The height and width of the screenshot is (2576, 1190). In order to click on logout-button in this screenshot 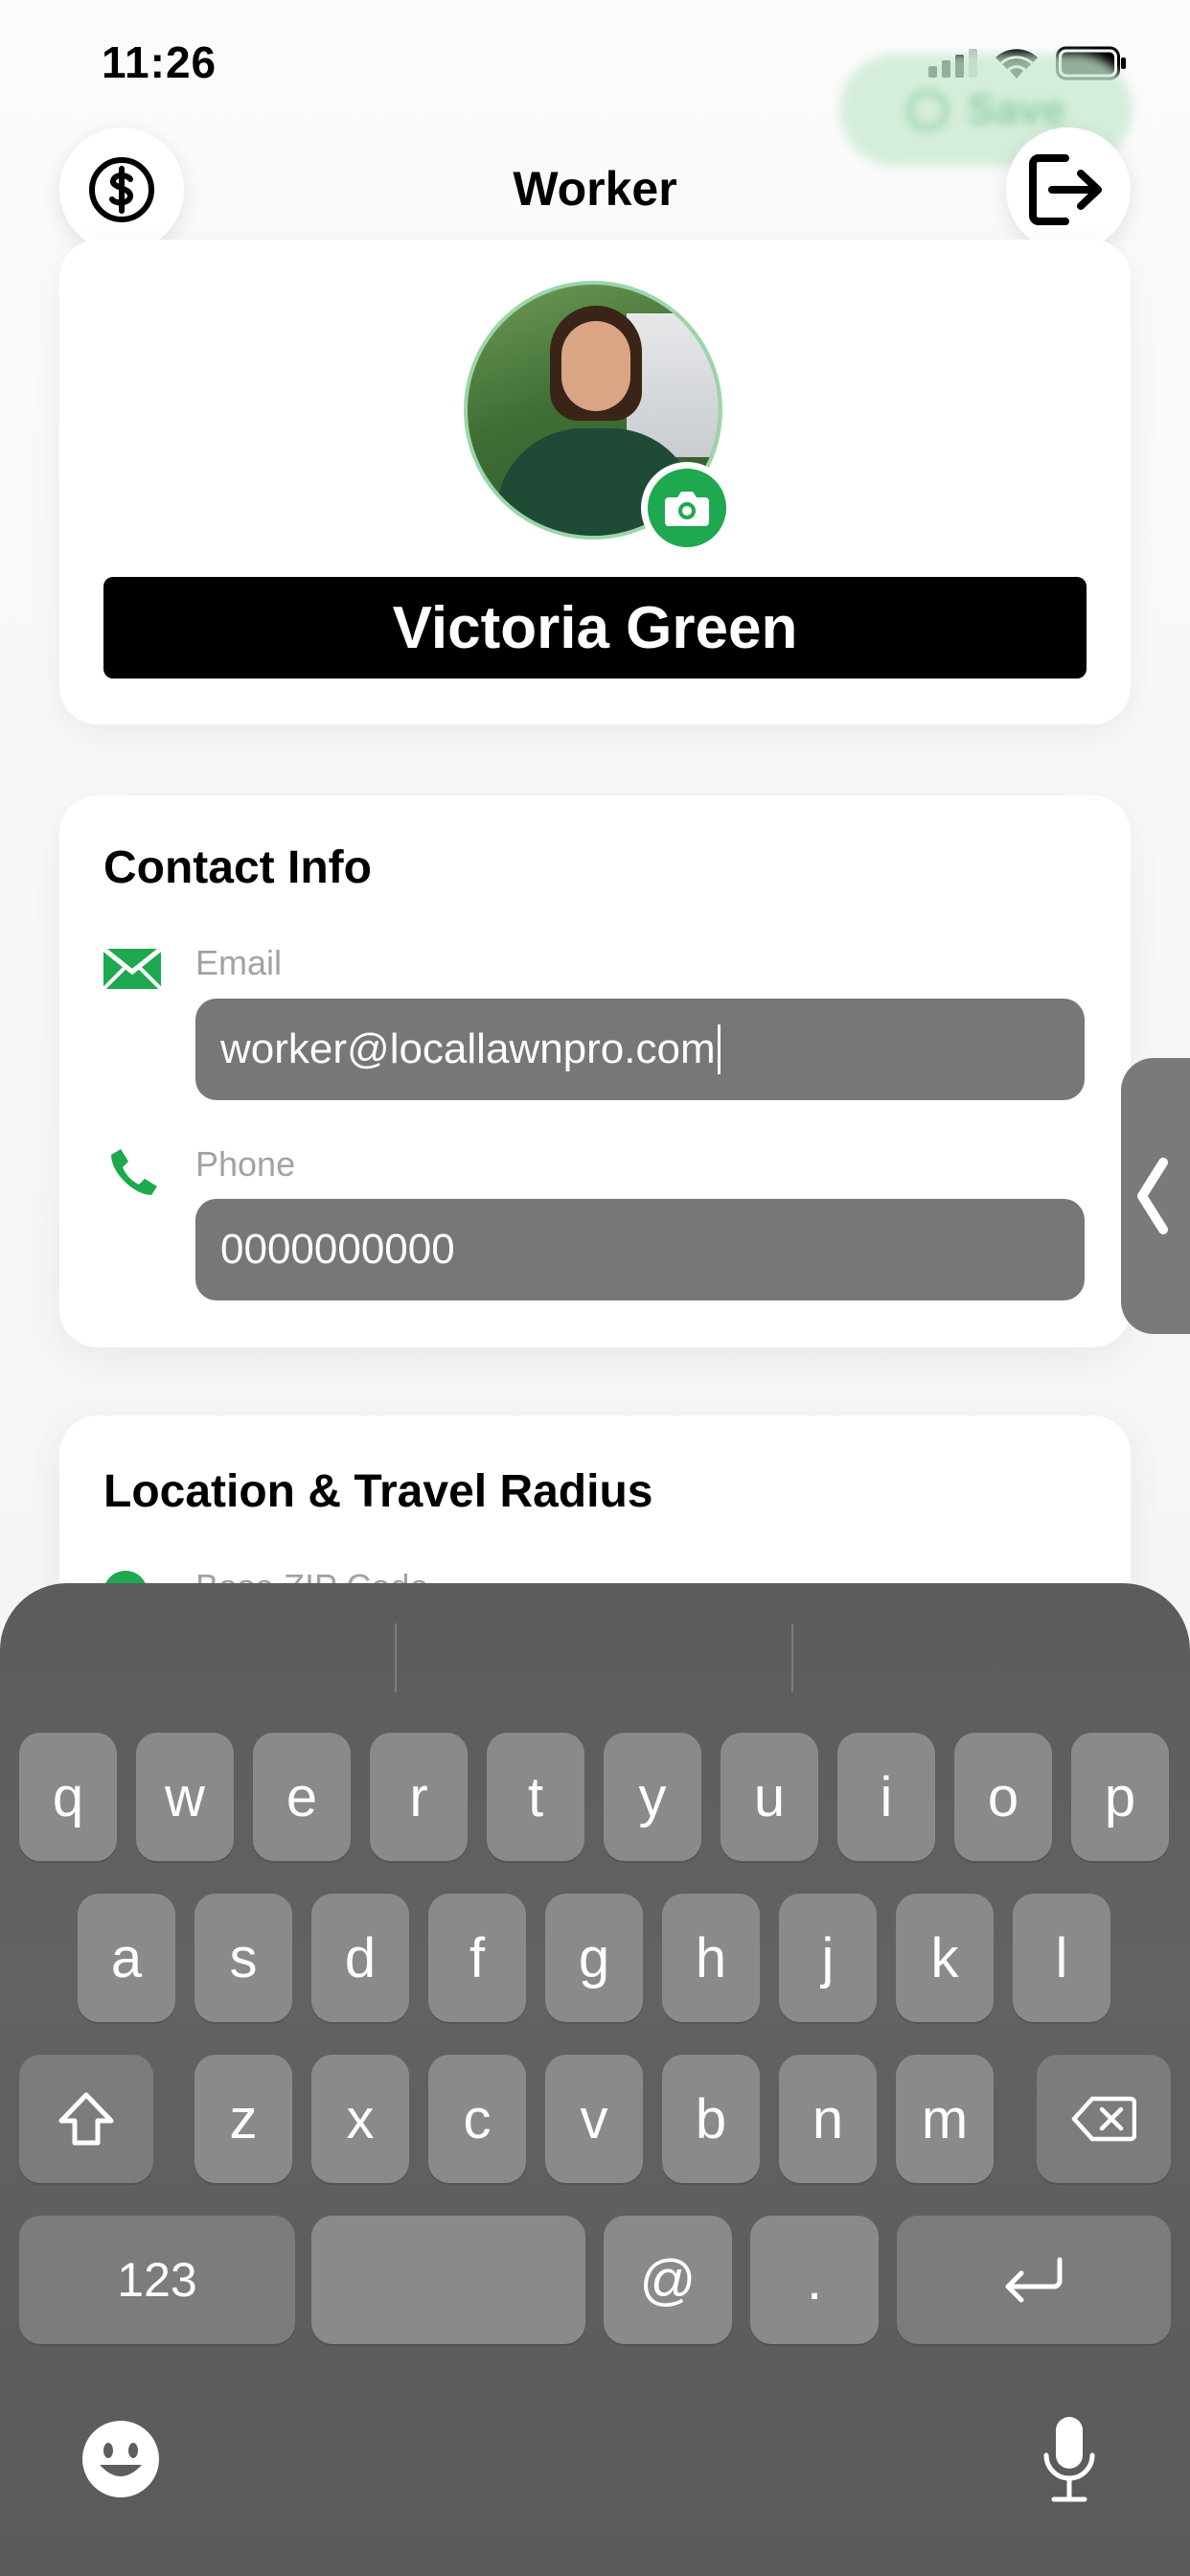, I will do `click(1069, 189)`.